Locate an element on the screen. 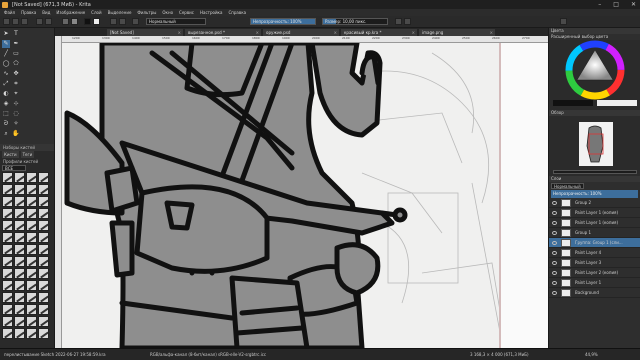 This screenshot has width=640, height=360. menu-file: Файл is located at coordinates (9, 12).